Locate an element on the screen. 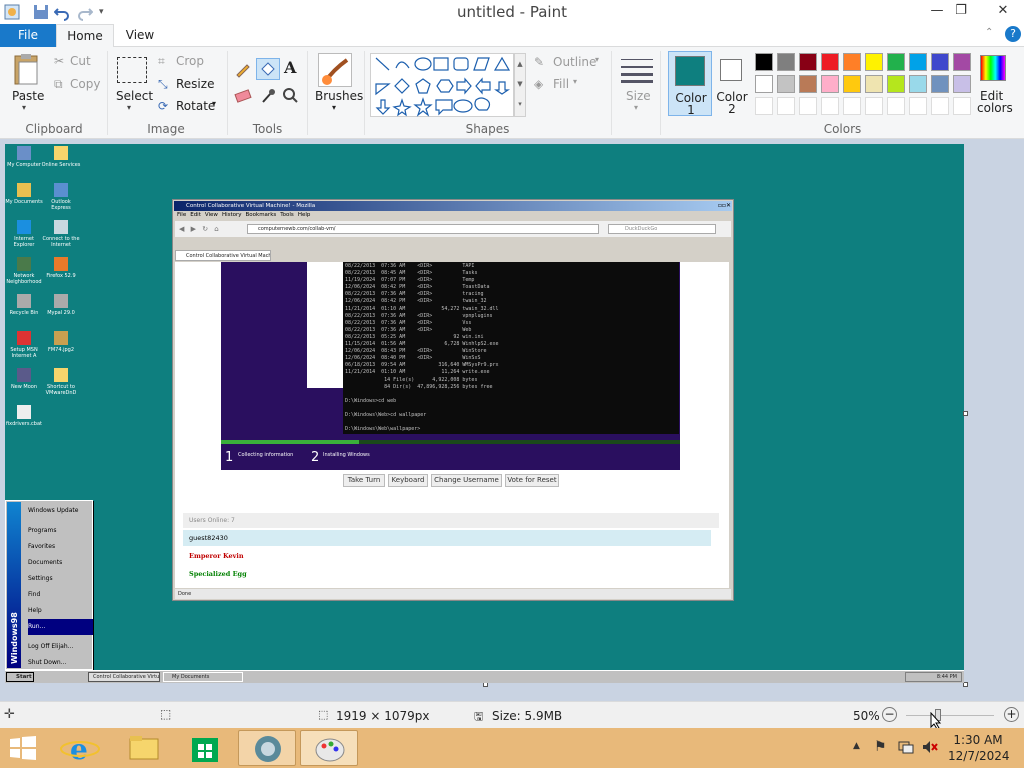 The width and height of the screenshot is (1024, 770). desktop-icon: Online Services is located at coordinates (61, 157).